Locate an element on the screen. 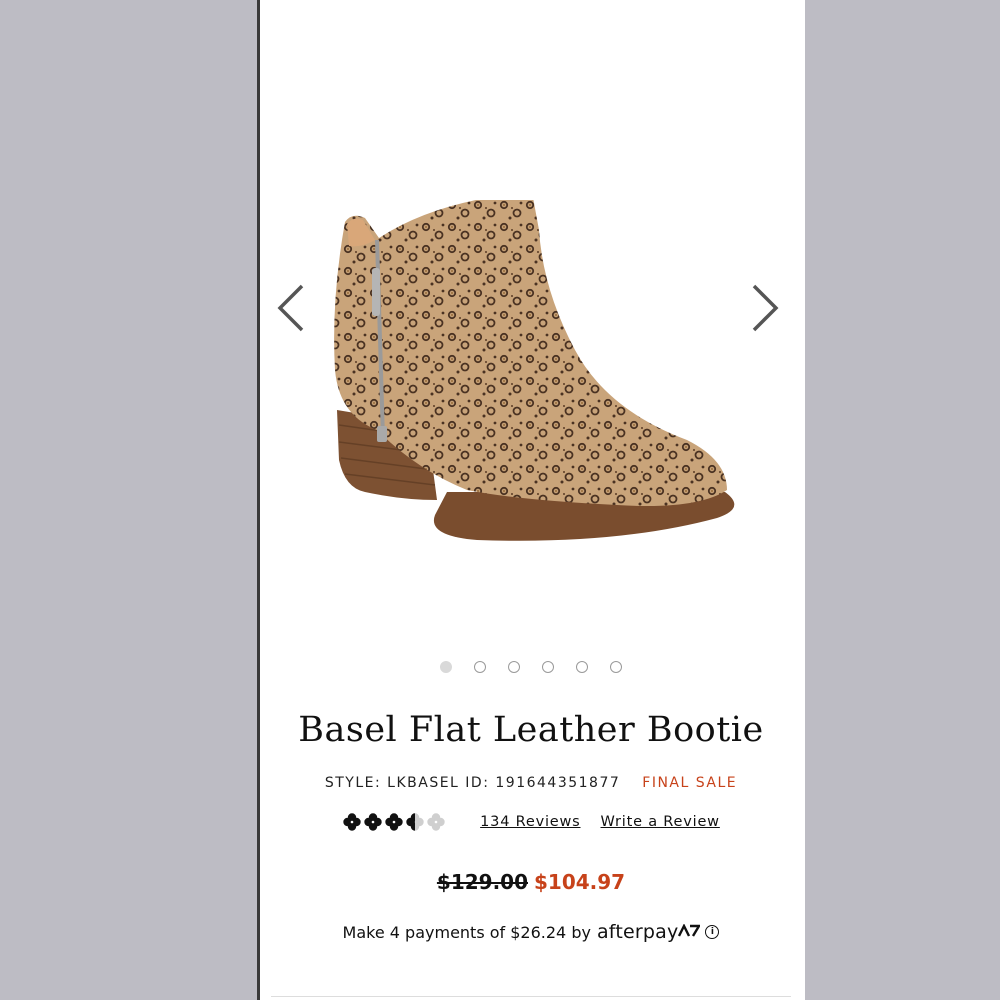 This screenshot has height=1000, width=1000. empty-clover-icon is located at coordinates (436, 822).